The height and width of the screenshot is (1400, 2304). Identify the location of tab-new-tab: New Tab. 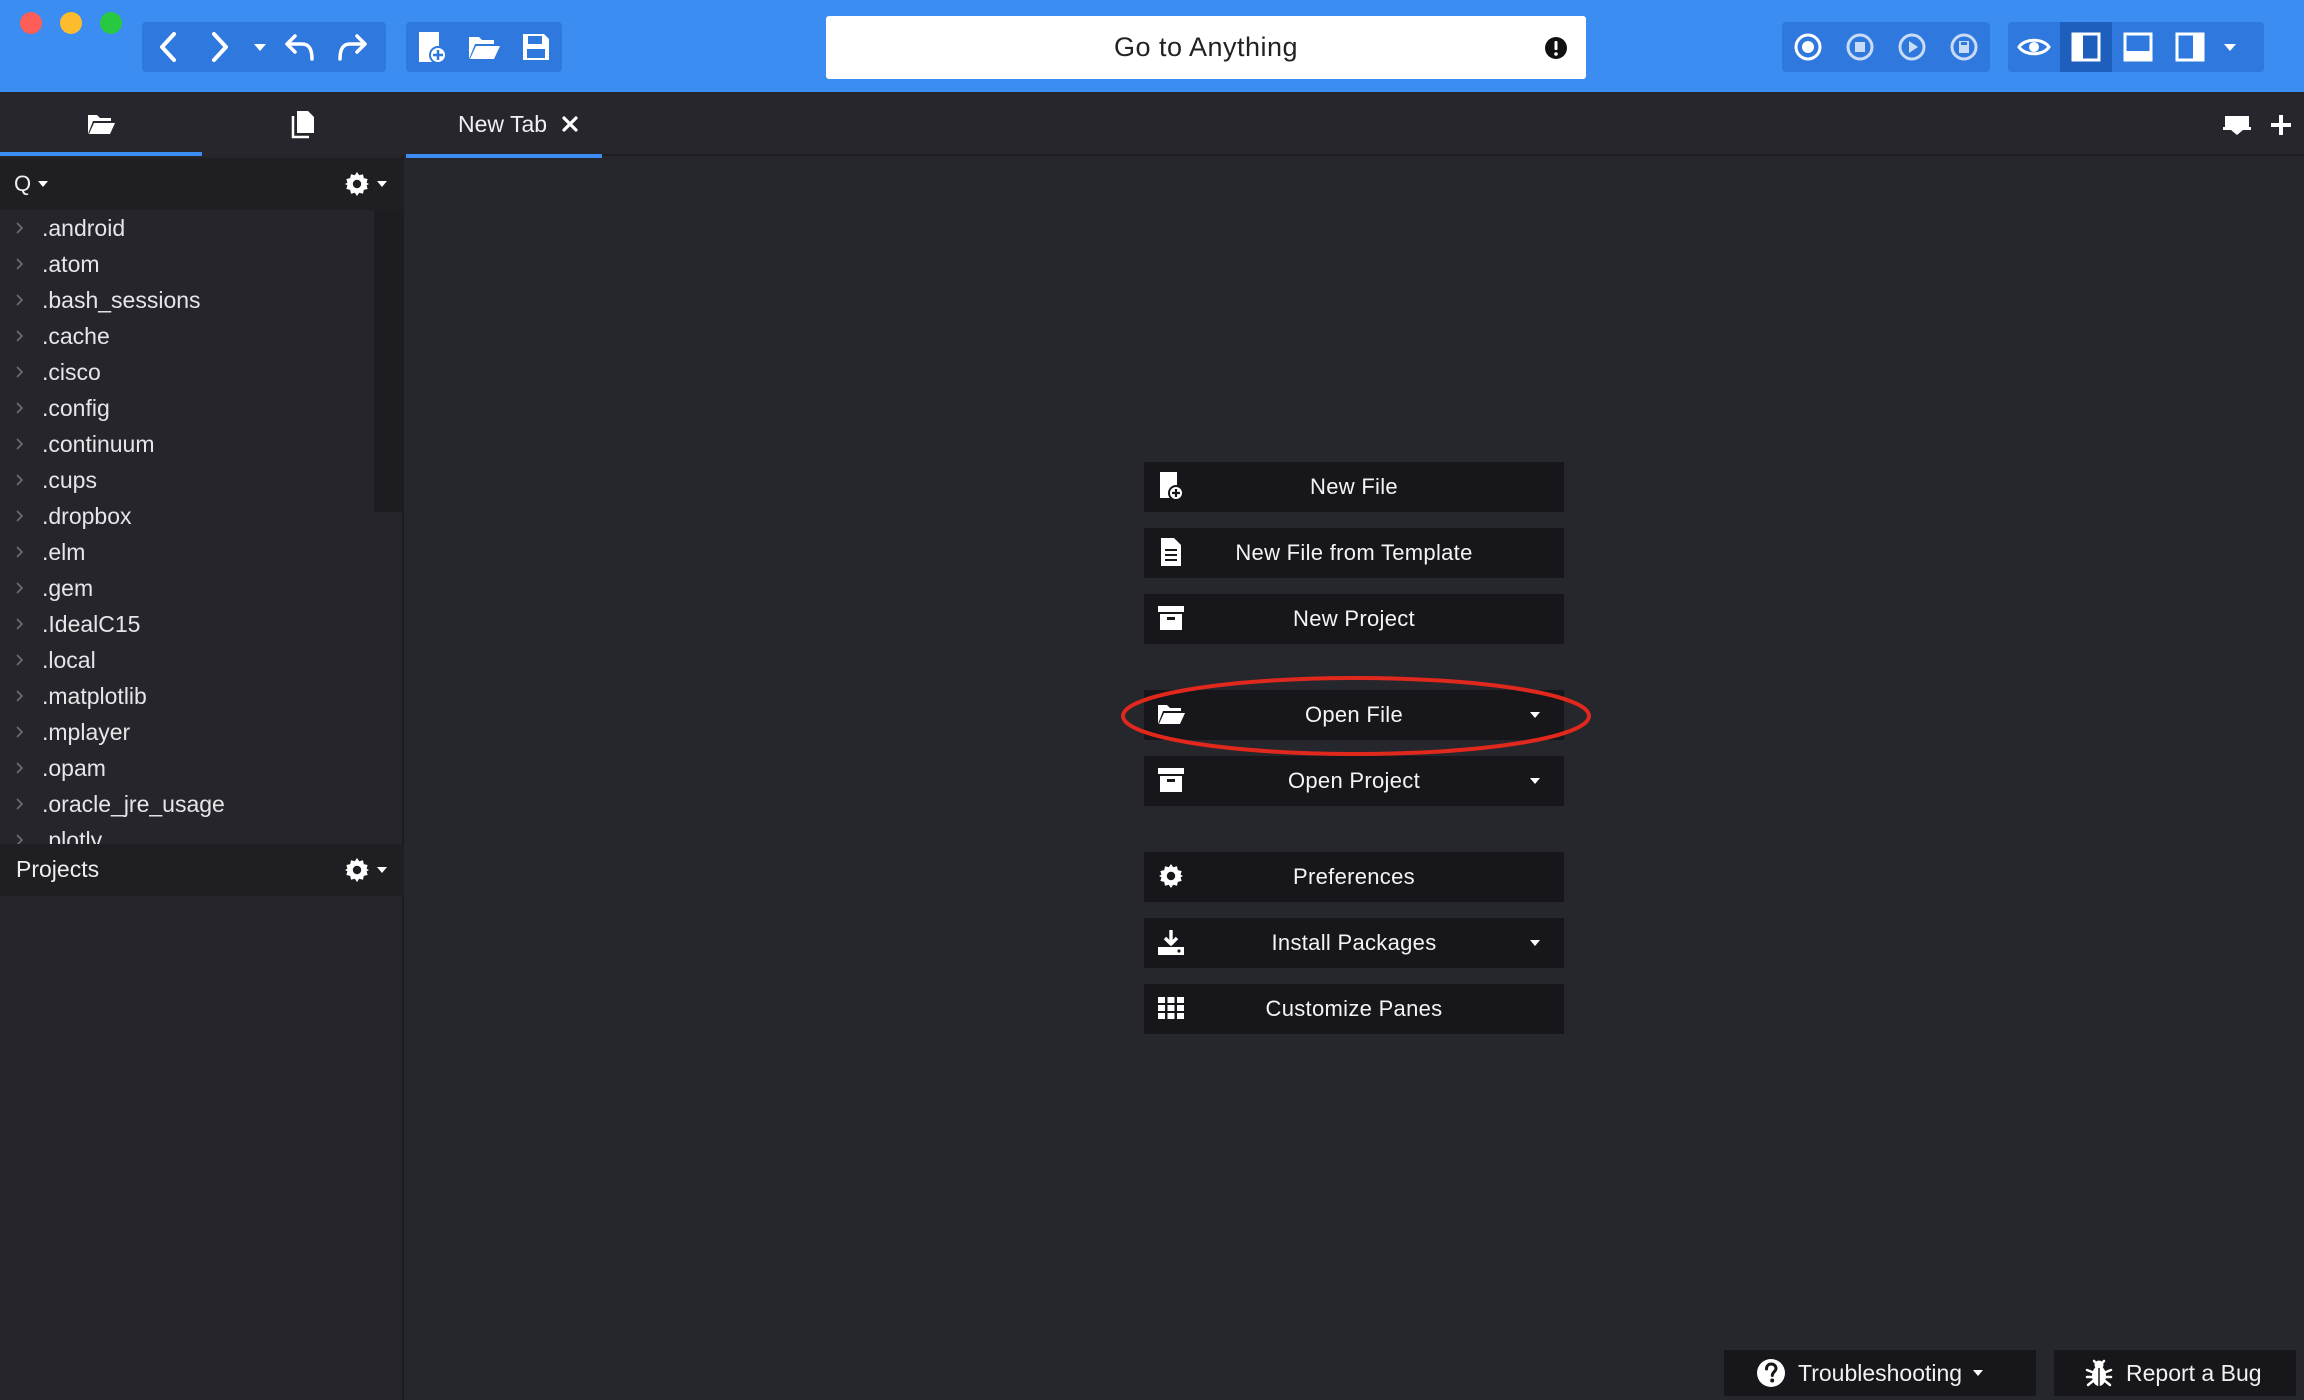
(504, 125).